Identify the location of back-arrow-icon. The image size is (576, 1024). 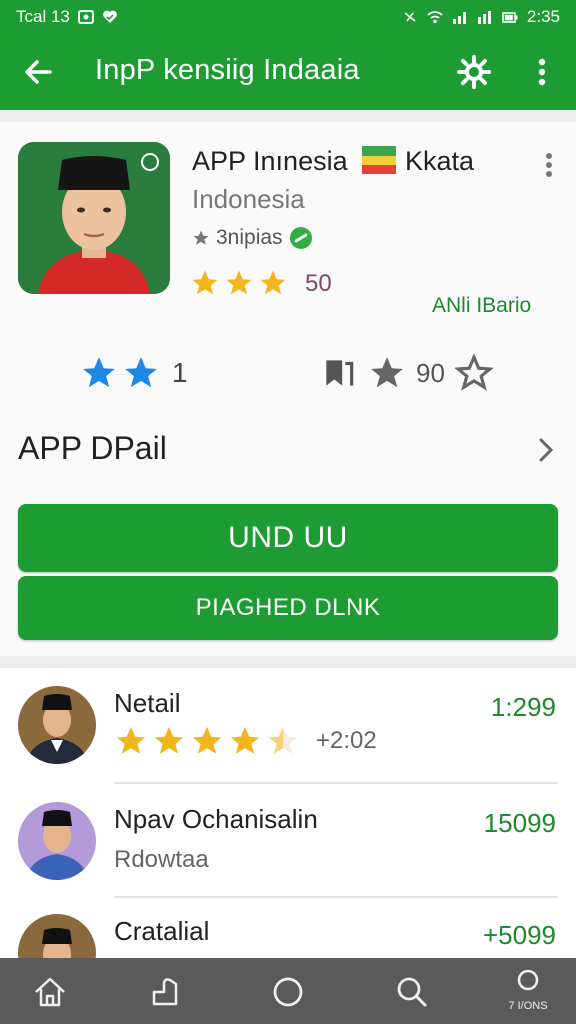
(38, 72).